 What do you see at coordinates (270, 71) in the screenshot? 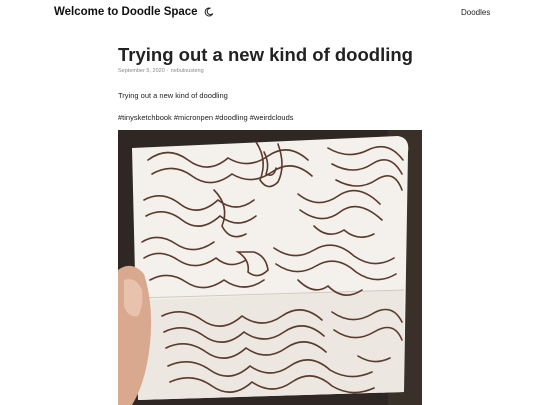
I see `post-meta: September 5, 2020 · nebulousteng` at bounding box center [270, 71].